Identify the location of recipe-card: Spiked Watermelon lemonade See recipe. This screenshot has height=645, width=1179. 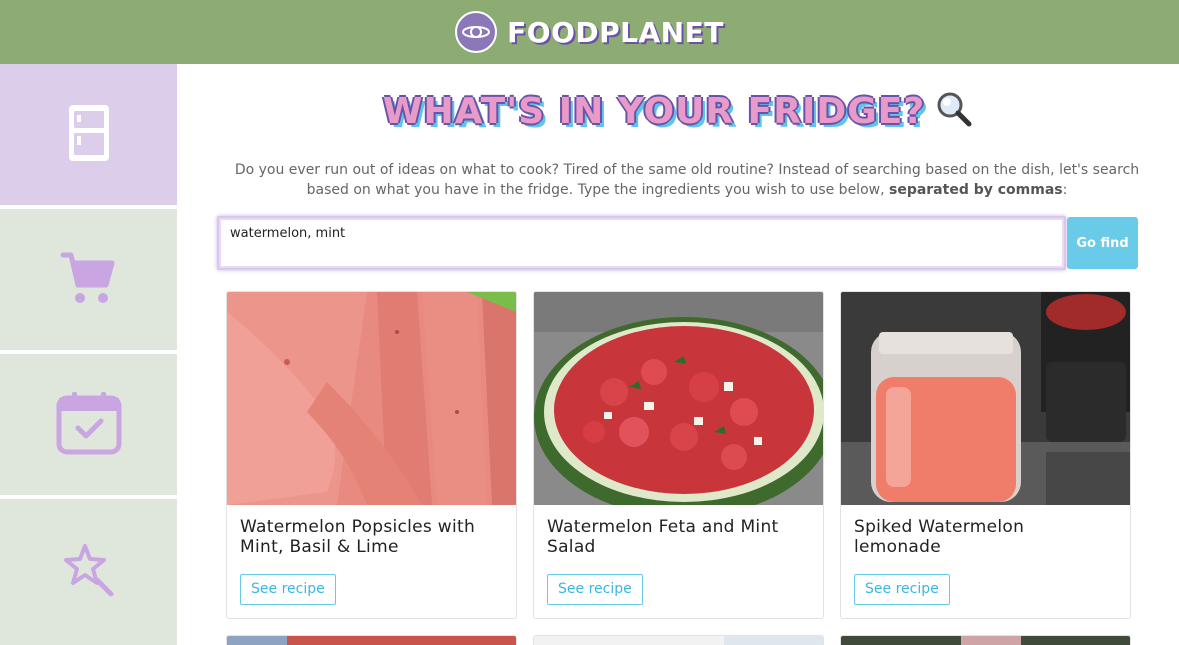
(985, 455).